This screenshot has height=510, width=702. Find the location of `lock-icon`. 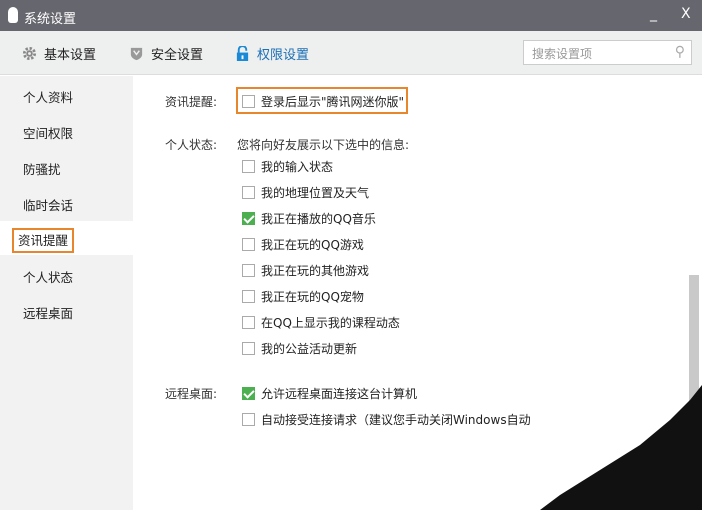

lock-icon is located at coordinates (242, 53).